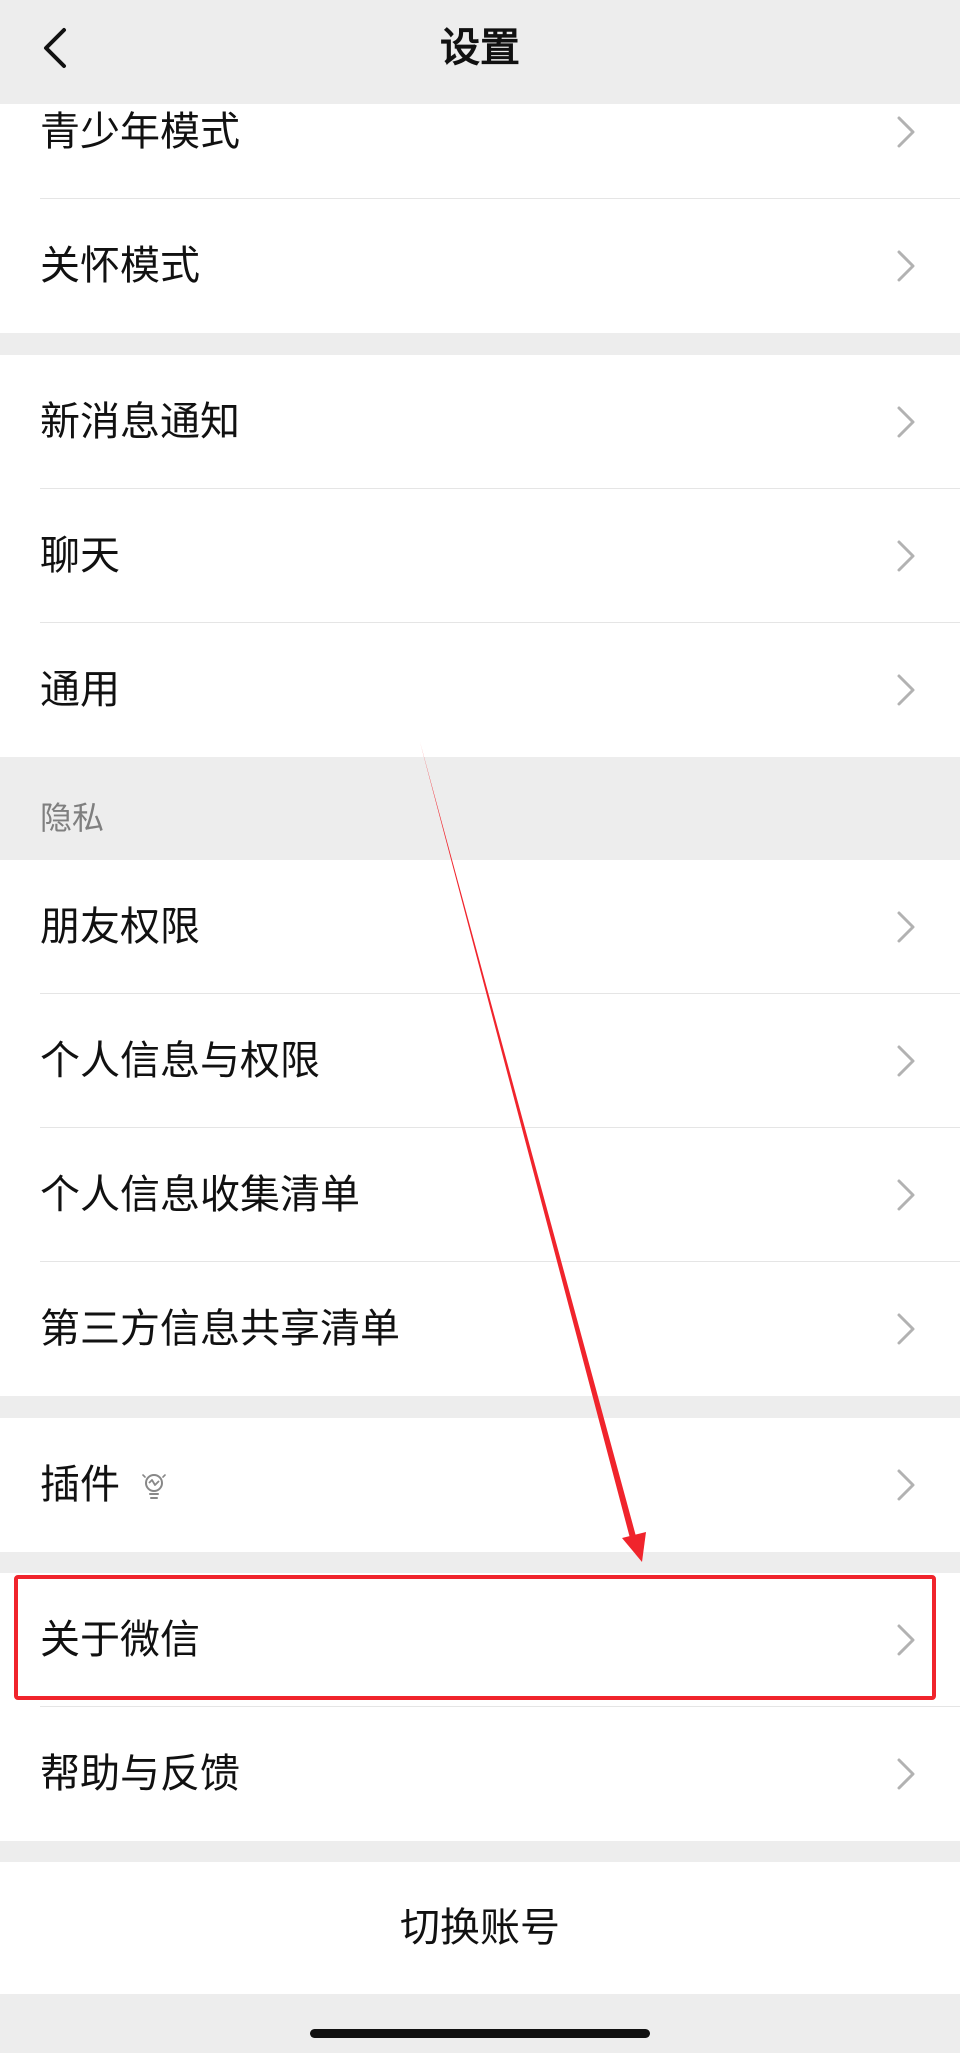 The width and height of the screenshot is (960, 2053). What do you see at coordinates (72, 818) in the screenshot?
I see `section-title-privacy: 隐私` at bounding box center [72, 818].